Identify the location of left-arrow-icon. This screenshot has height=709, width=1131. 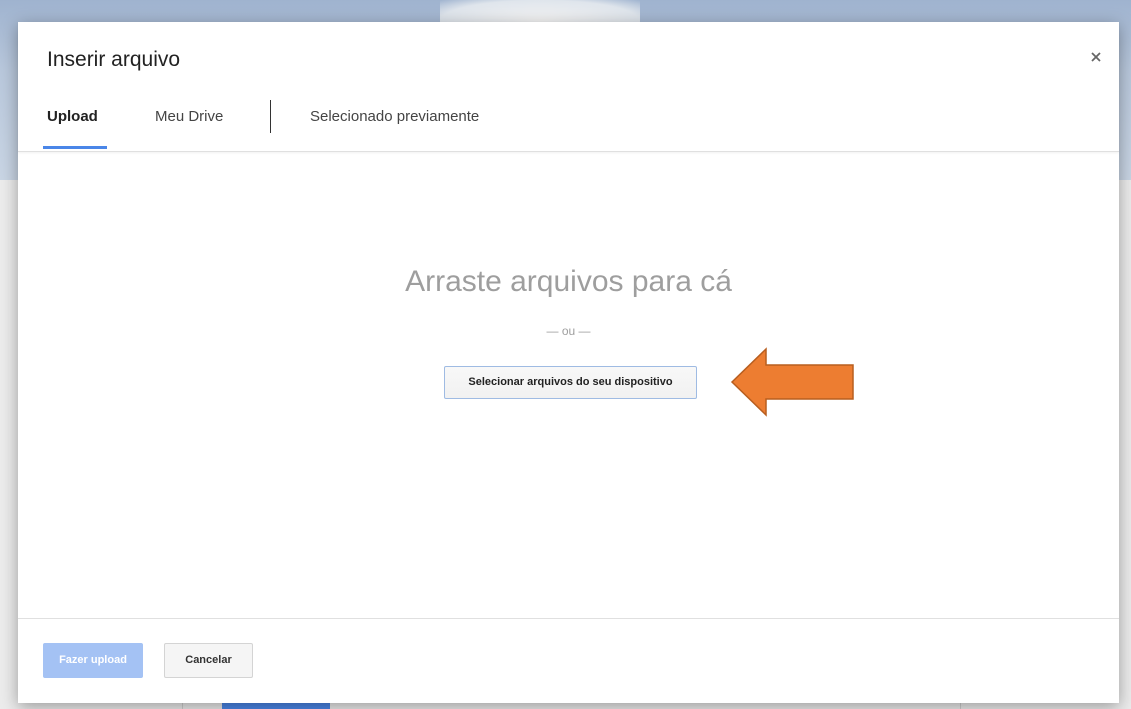
(792, 382).